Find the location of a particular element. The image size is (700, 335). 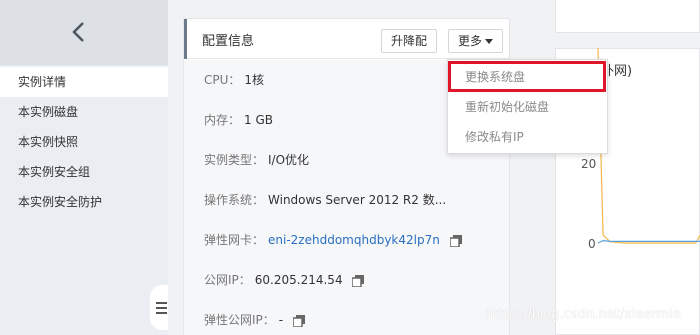

instance-type-value: I/O优化 is located at coordinates (289, 160).